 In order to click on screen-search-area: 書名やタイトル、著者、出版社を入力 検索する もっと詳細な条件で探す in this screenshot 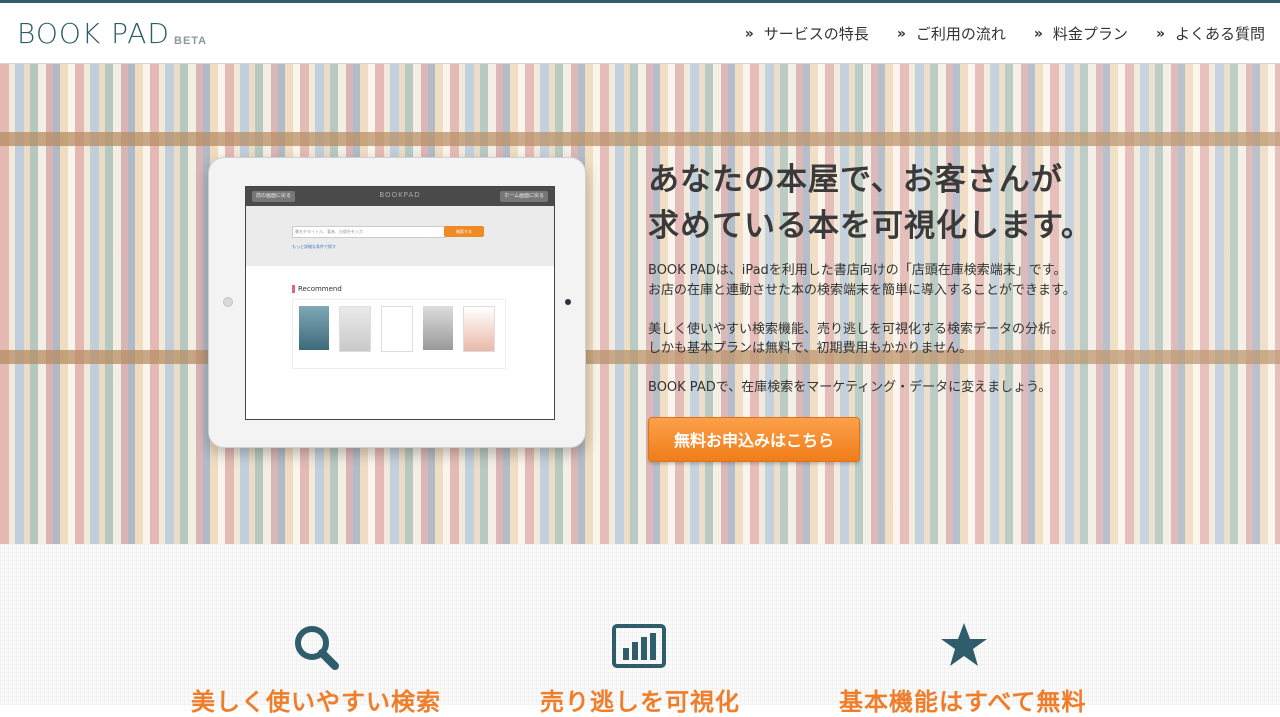, I will do `click(400, 236)`.